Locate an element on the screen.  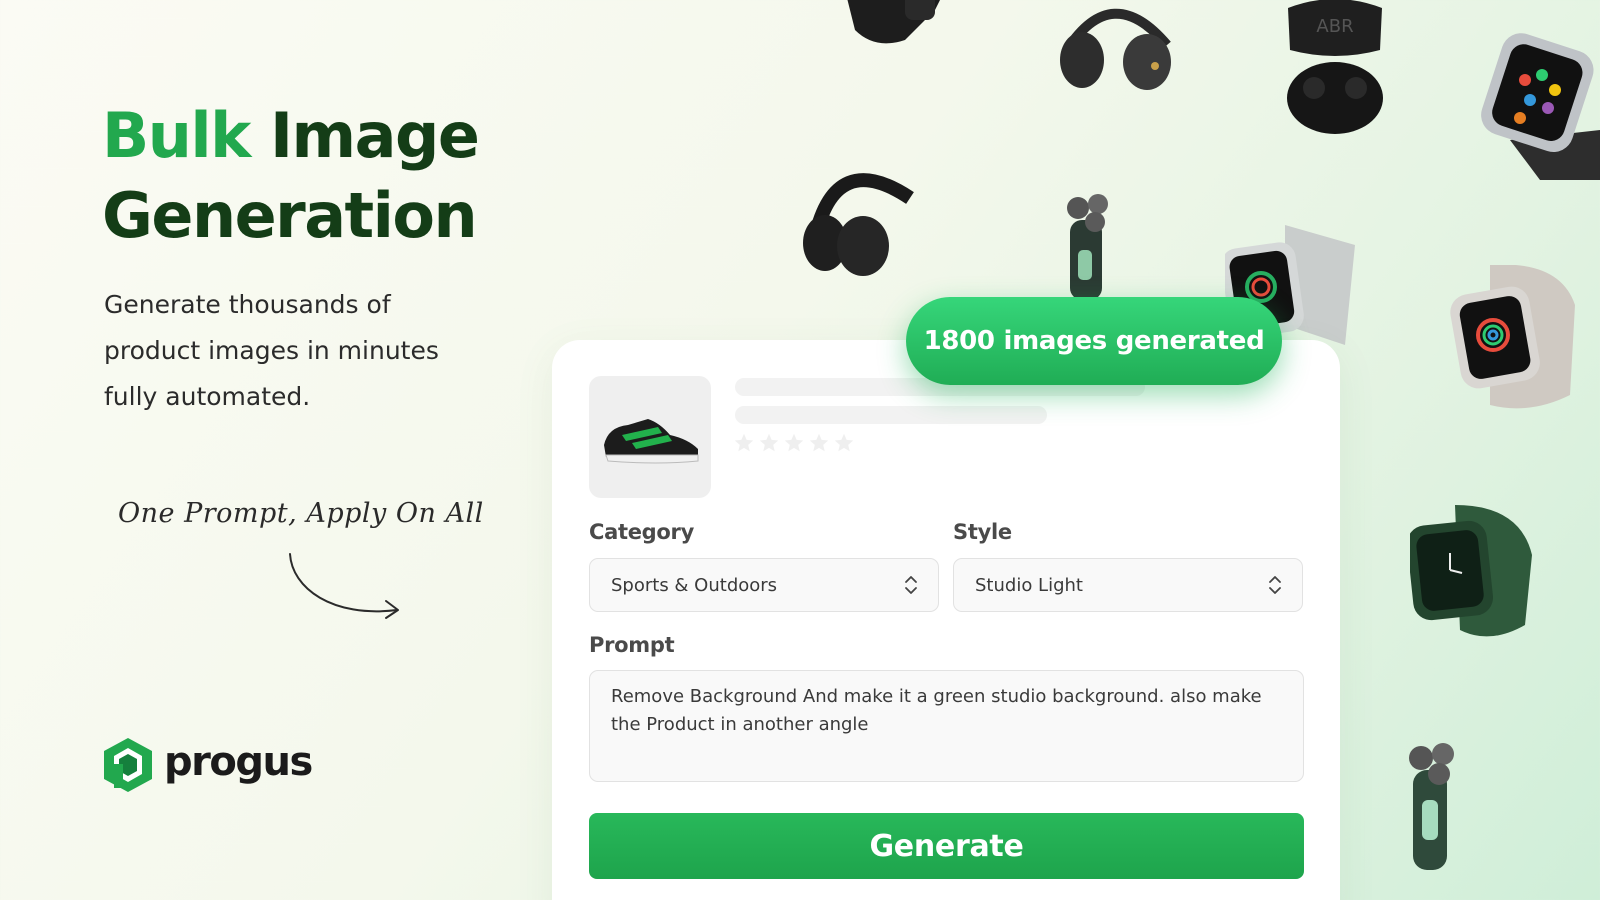
images-generated-badge: 1800 images generated is located at coordinates (1094, 341).